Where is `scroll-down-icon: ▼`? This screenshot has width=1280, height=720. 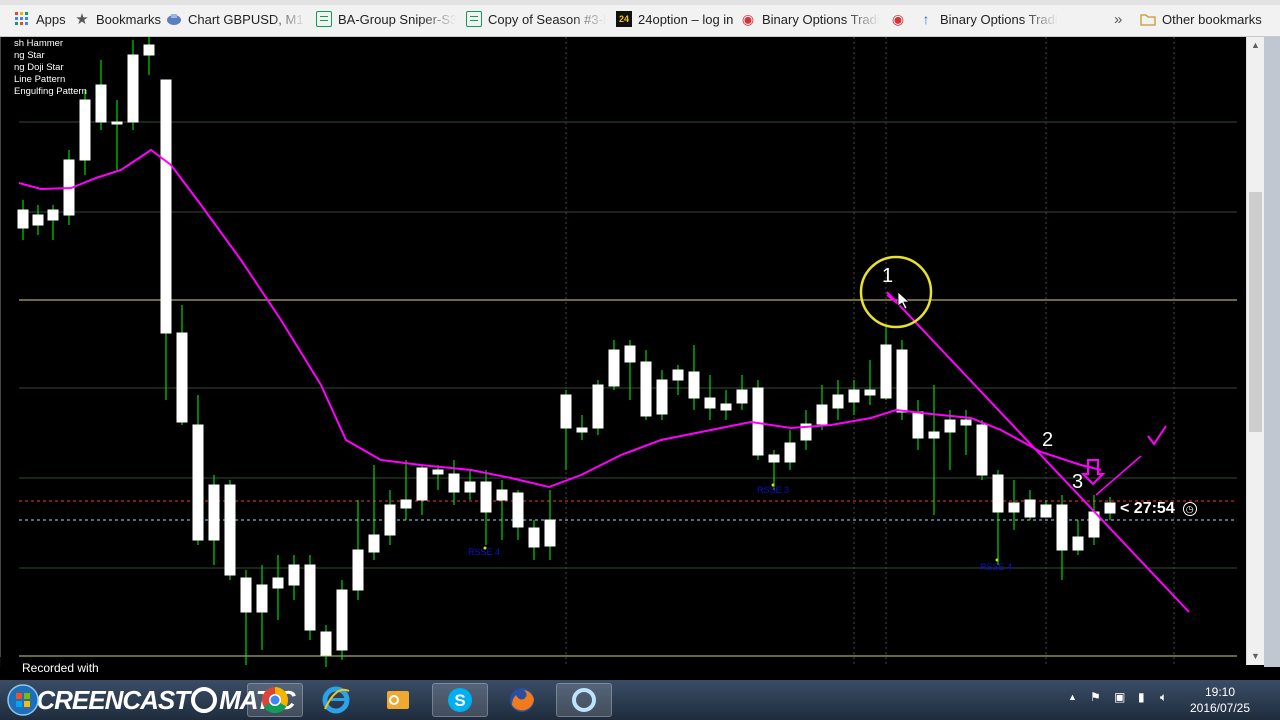 scroll-down-icon: ▼ is located at coordinates (1255, 656).